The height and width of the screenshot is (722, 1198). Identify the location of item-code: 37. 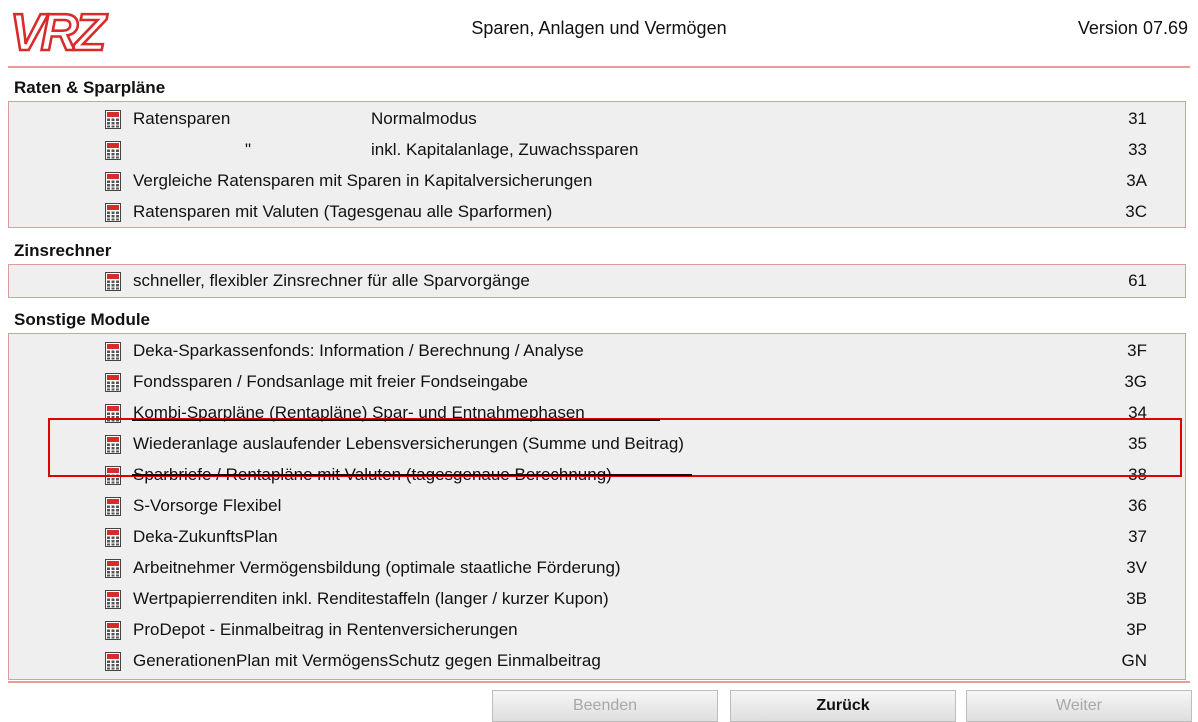
(1137, 536).